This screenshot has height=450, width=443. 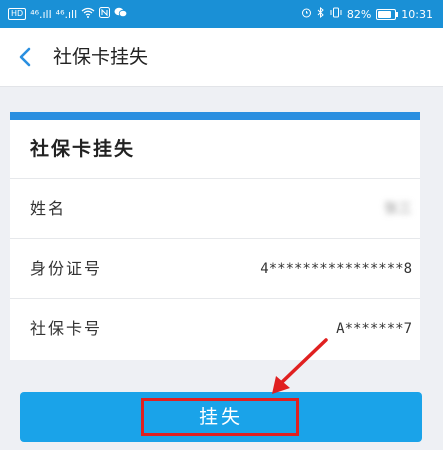 I want to click on id-number-value: 4****************8, so click(x=336, y=269).